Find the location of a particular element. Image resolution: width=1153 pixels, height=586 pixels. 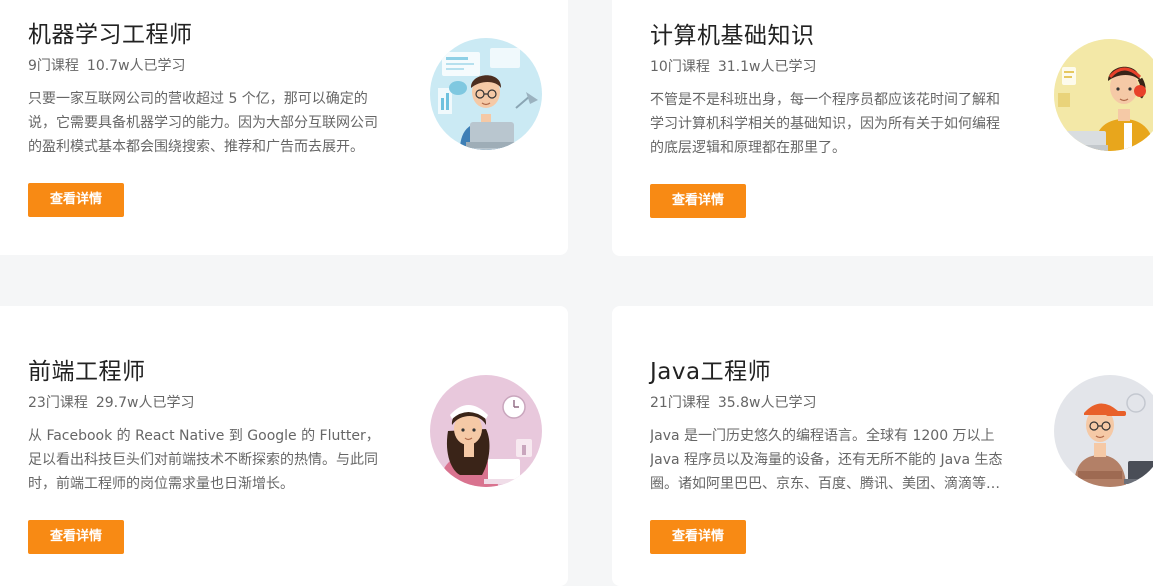

frontend-engineer-illustration is located at coordinates (486, 431).